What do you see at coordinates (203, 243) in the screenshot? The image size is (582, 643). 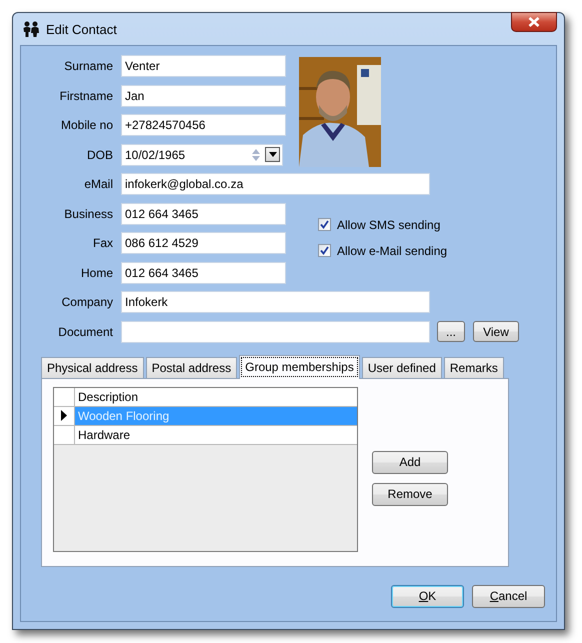 I see `text-field: 086 612 4529` at bounding box center [203, 243].